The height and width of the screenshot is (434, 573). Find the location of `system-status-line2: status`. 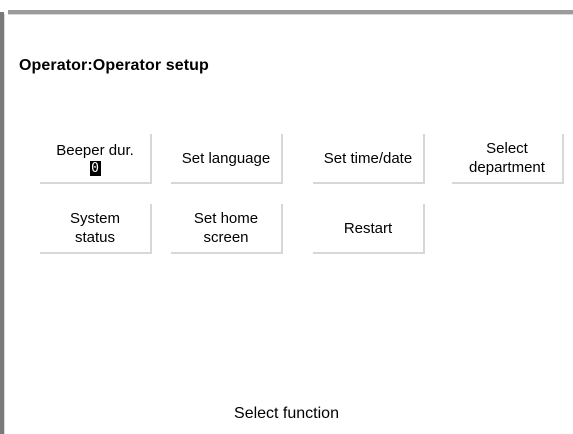

system-status-line2: status is located at coordinates (95, 237).